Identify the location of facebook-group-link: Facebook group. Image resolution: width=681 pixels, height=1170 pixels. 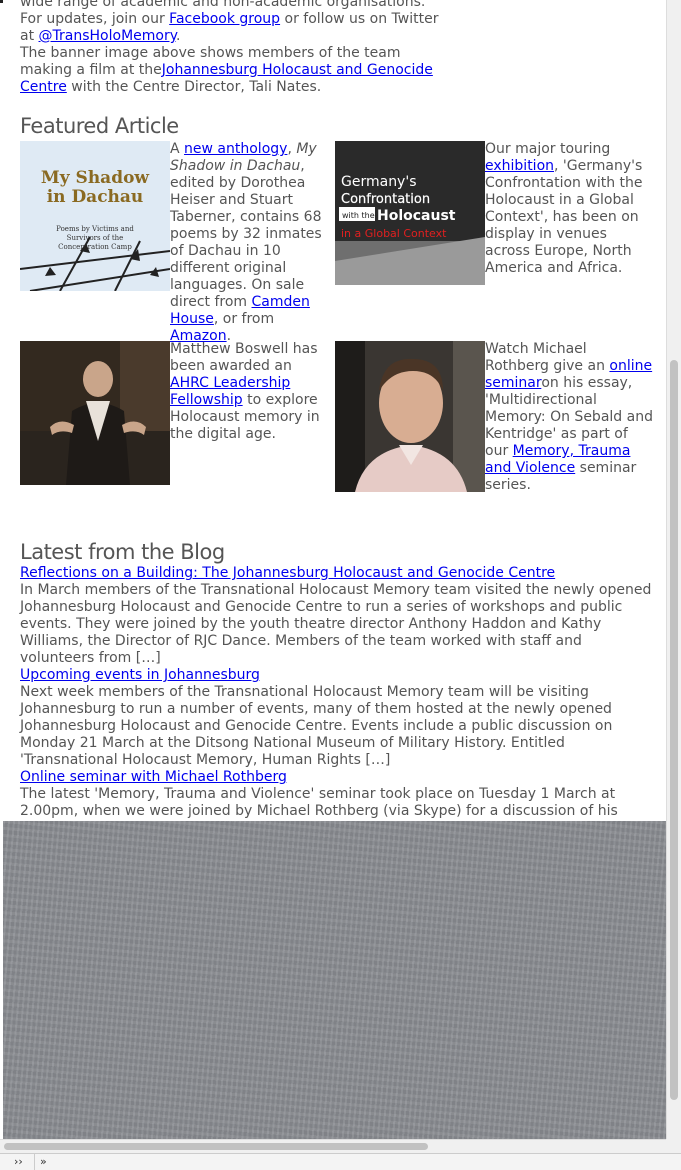
(224, 19).